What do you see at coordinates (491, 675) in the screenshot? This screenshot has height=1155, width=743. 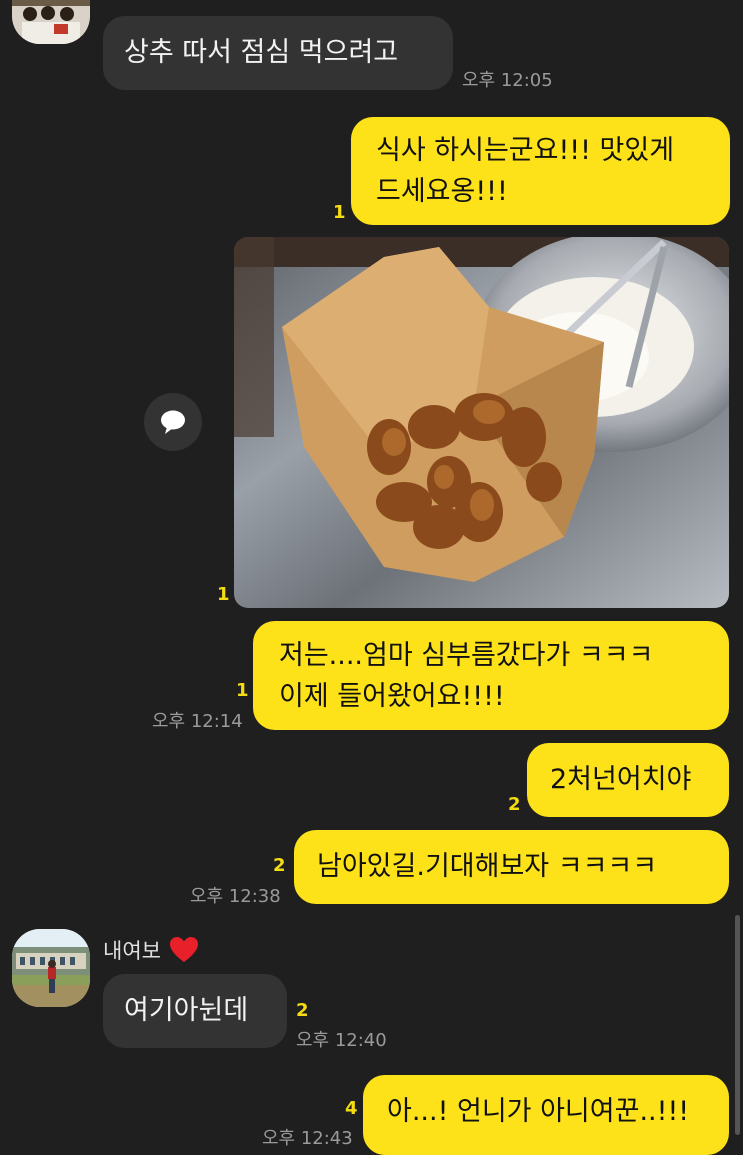 I see `message-bubble: 저는....엄마 심부름갔다가 ㅋㅋㅋ 이제 들어왔어요!!!!` at bounding box center [491, 675].